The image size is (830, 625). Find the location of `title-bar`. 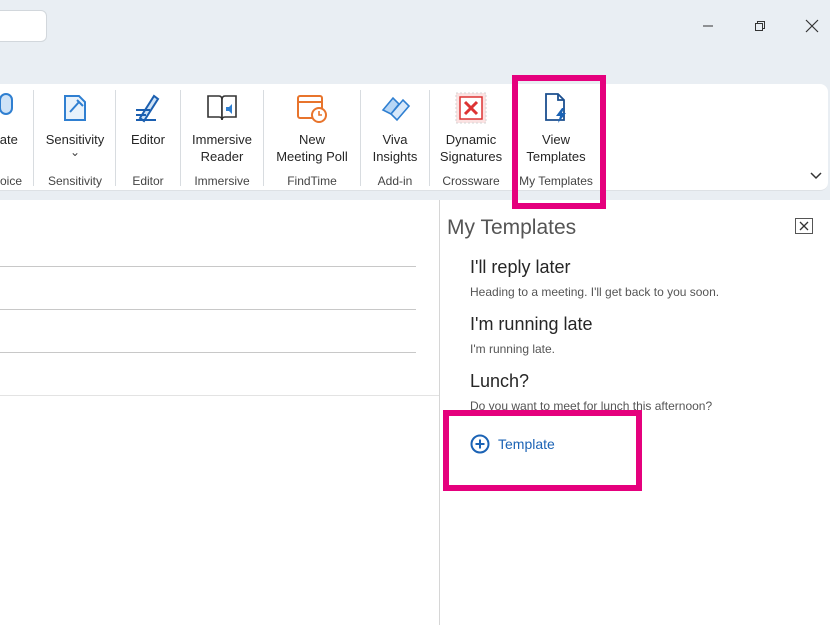

title-bar is located at coordinates (415, 42).